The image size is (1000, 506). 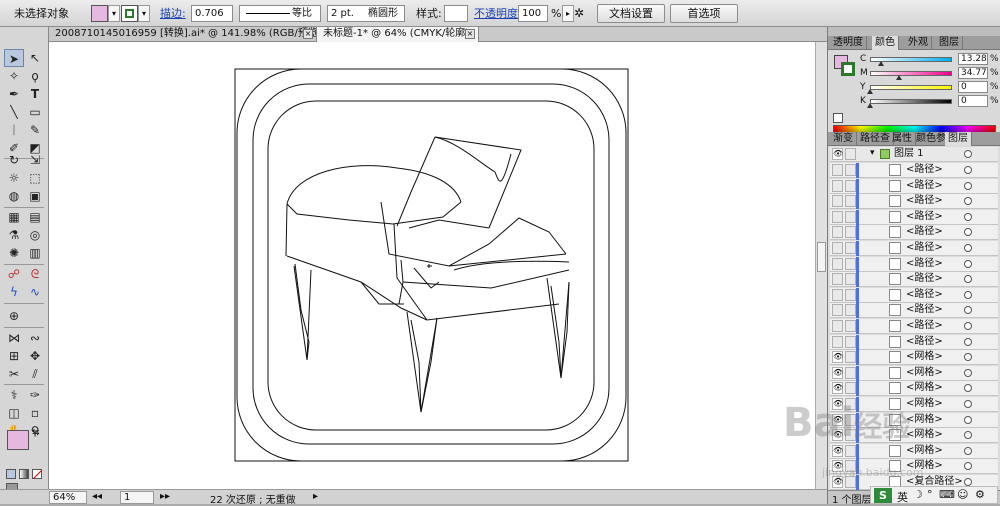 I want to click on perspective-grid-tool-icon: ▦, so click(x=14, y=217).